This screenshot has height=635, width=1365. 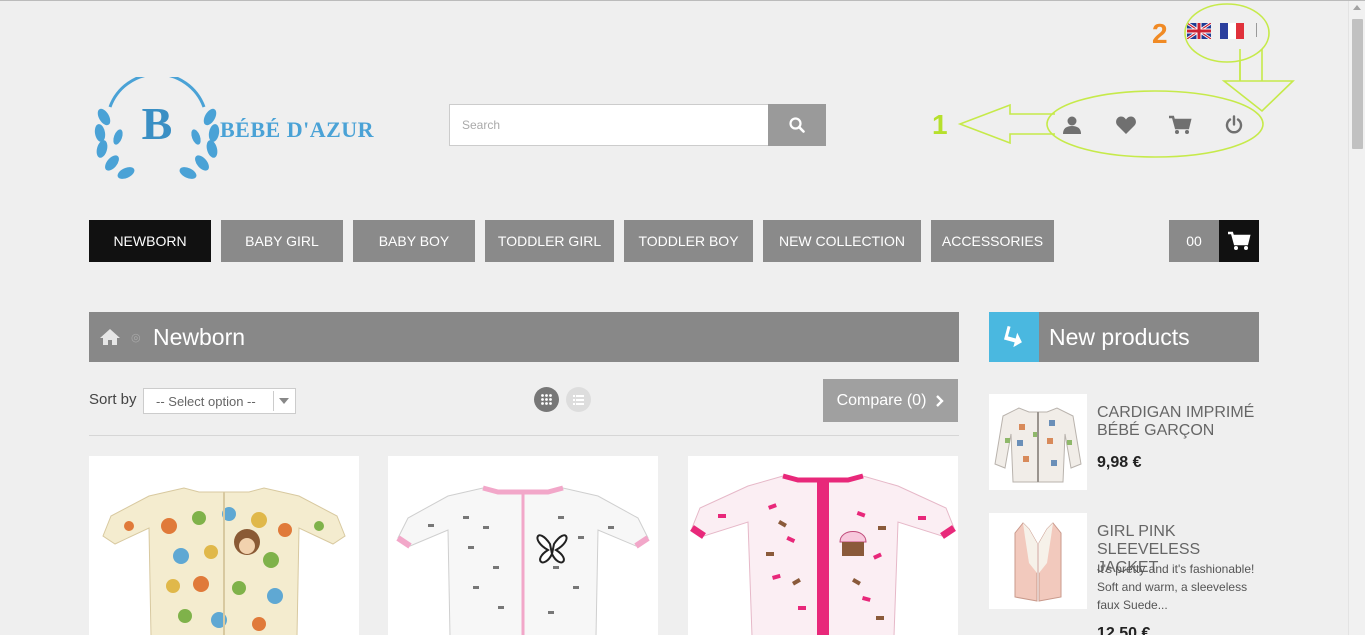 What do you see at coordinates (283, 401) in the screenshot?
I see `chevron-down-icon` at bounding box center [283, 401].